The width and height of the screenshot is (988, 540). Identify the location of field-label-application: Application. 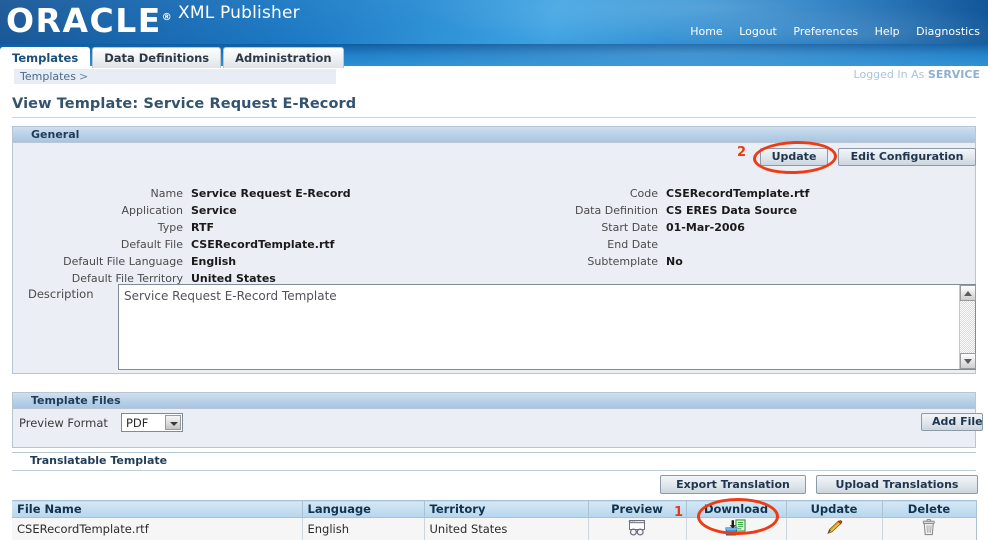
(152, 210).